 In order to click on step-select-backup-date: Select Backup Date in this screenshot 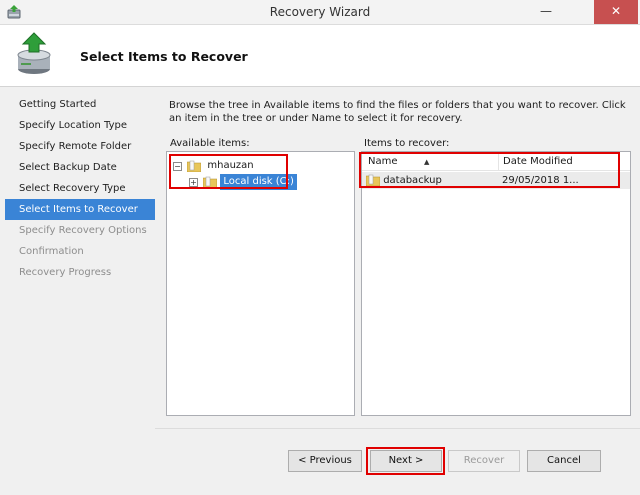, I will do `click(80, 167)`.